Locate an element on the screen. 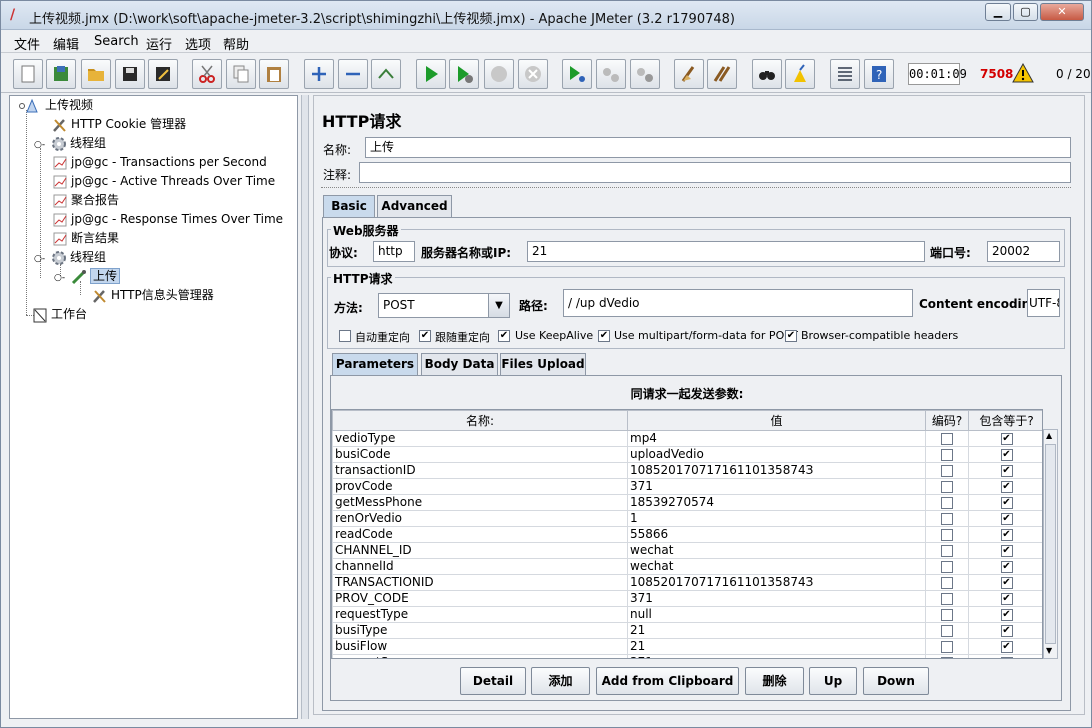  reset-search-icon is located at coordinates (800, 74).